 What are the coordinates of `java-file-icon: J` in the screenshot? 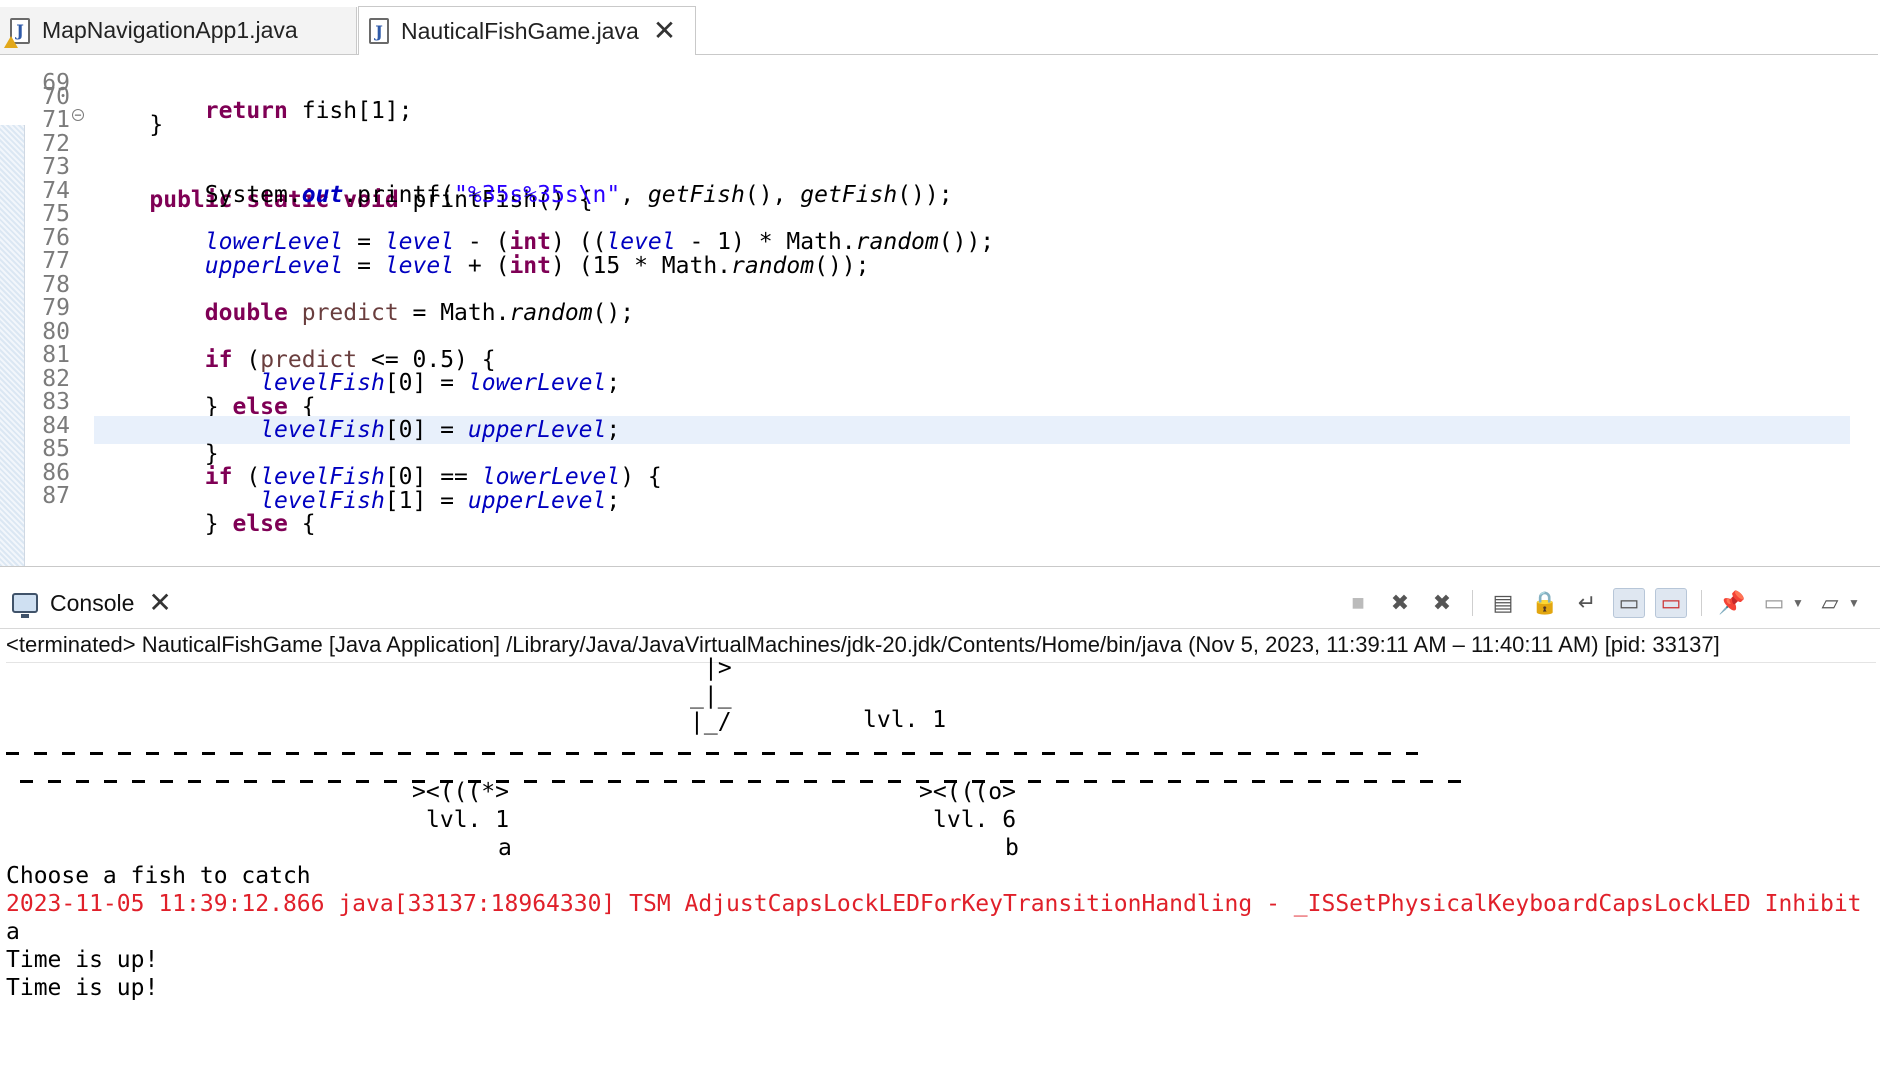 It's located at (17, 32).